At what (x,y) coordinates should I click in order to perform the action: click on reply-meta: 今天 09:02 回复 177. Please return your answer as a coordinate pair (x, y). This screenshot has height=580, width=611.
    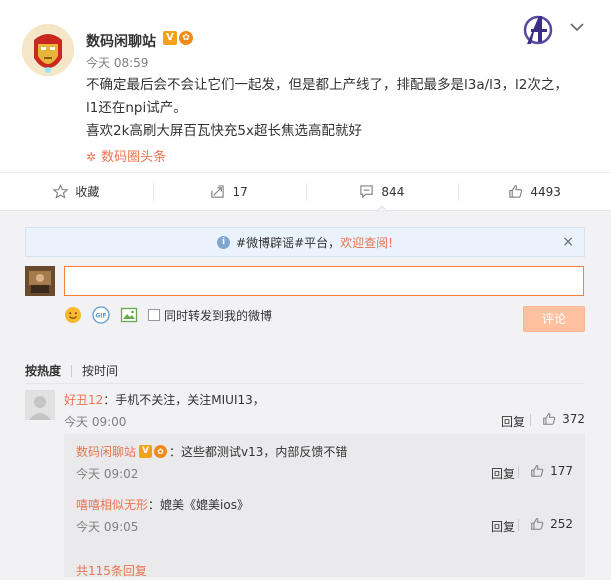
    Looking at the image, I should click on (324, 473).